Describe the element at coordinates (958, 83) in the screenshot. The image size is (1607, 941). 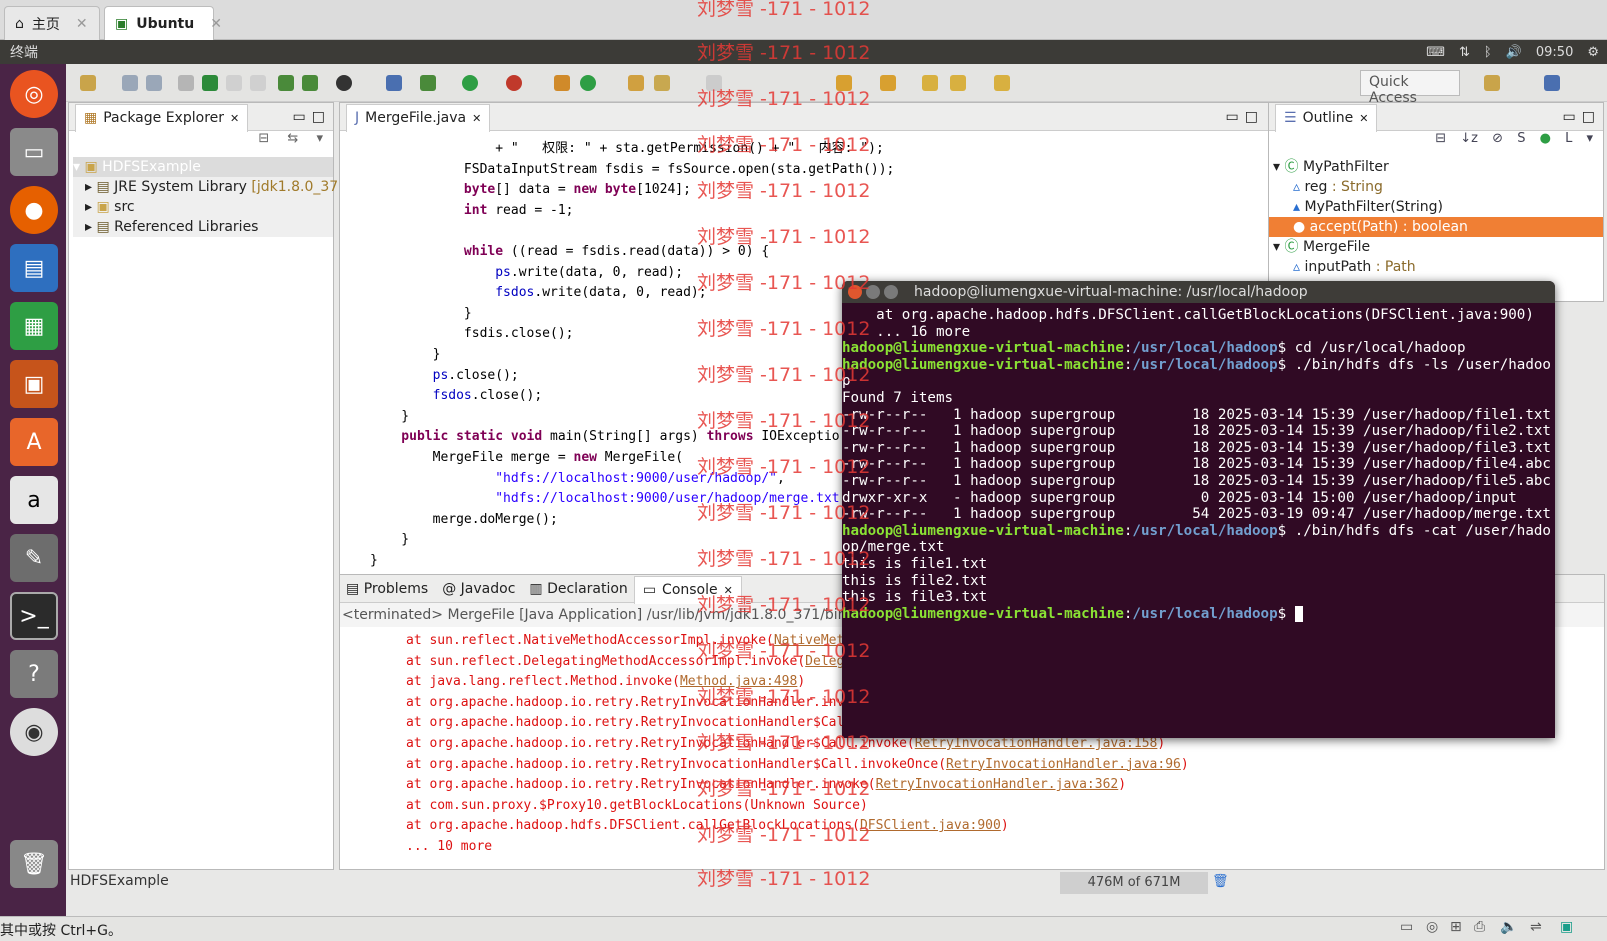
I see `back-icon` at that location.